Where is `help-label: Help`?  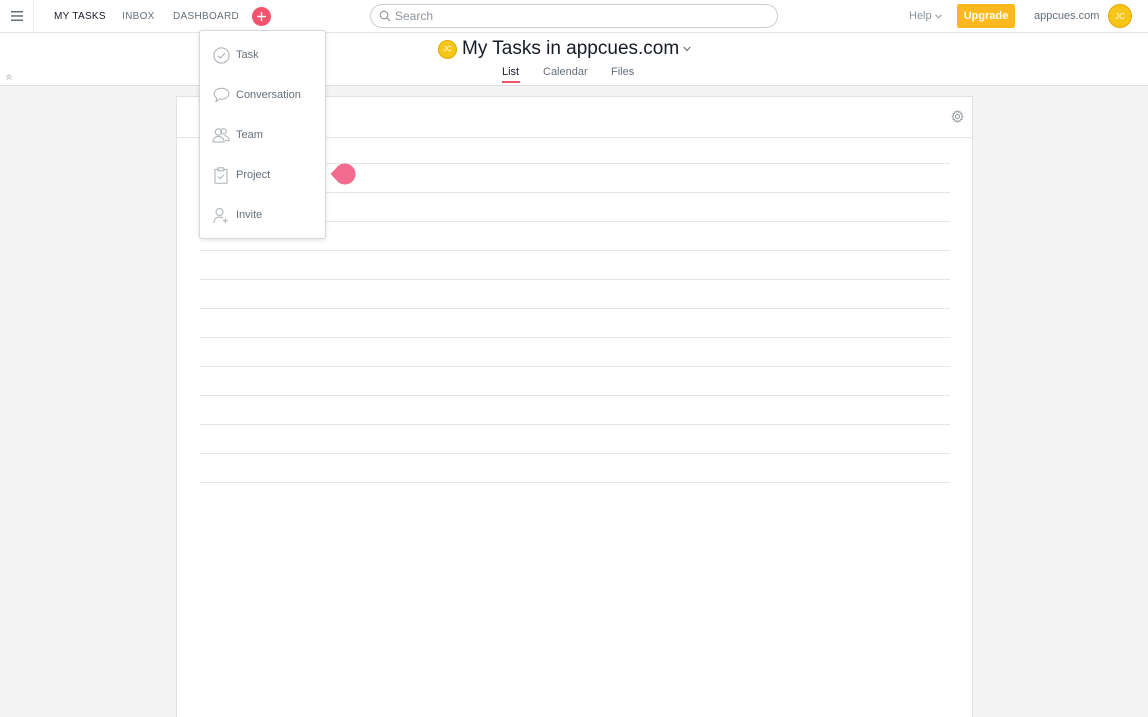
help-label: Help is located at coordinates (920, 16).